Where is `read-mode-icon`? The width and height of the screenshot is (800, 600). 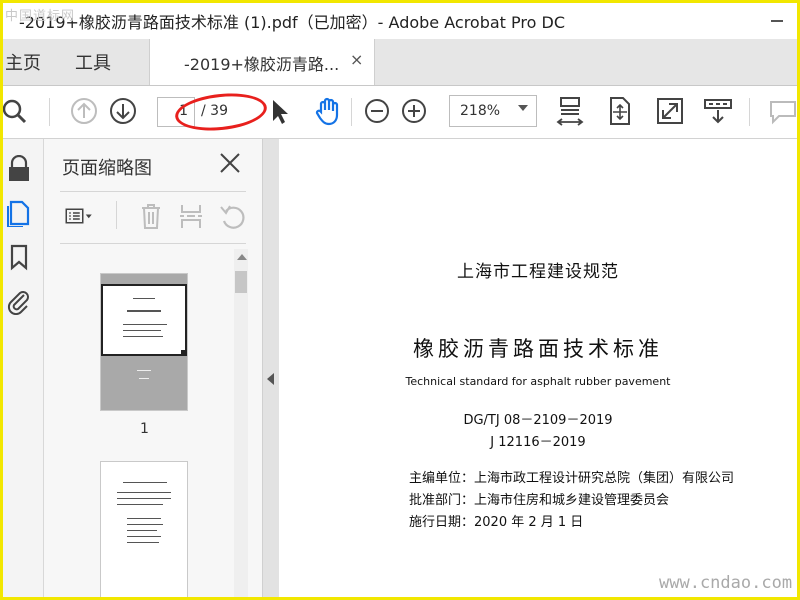
read-mode-icon is located at coordinates (718, 111).